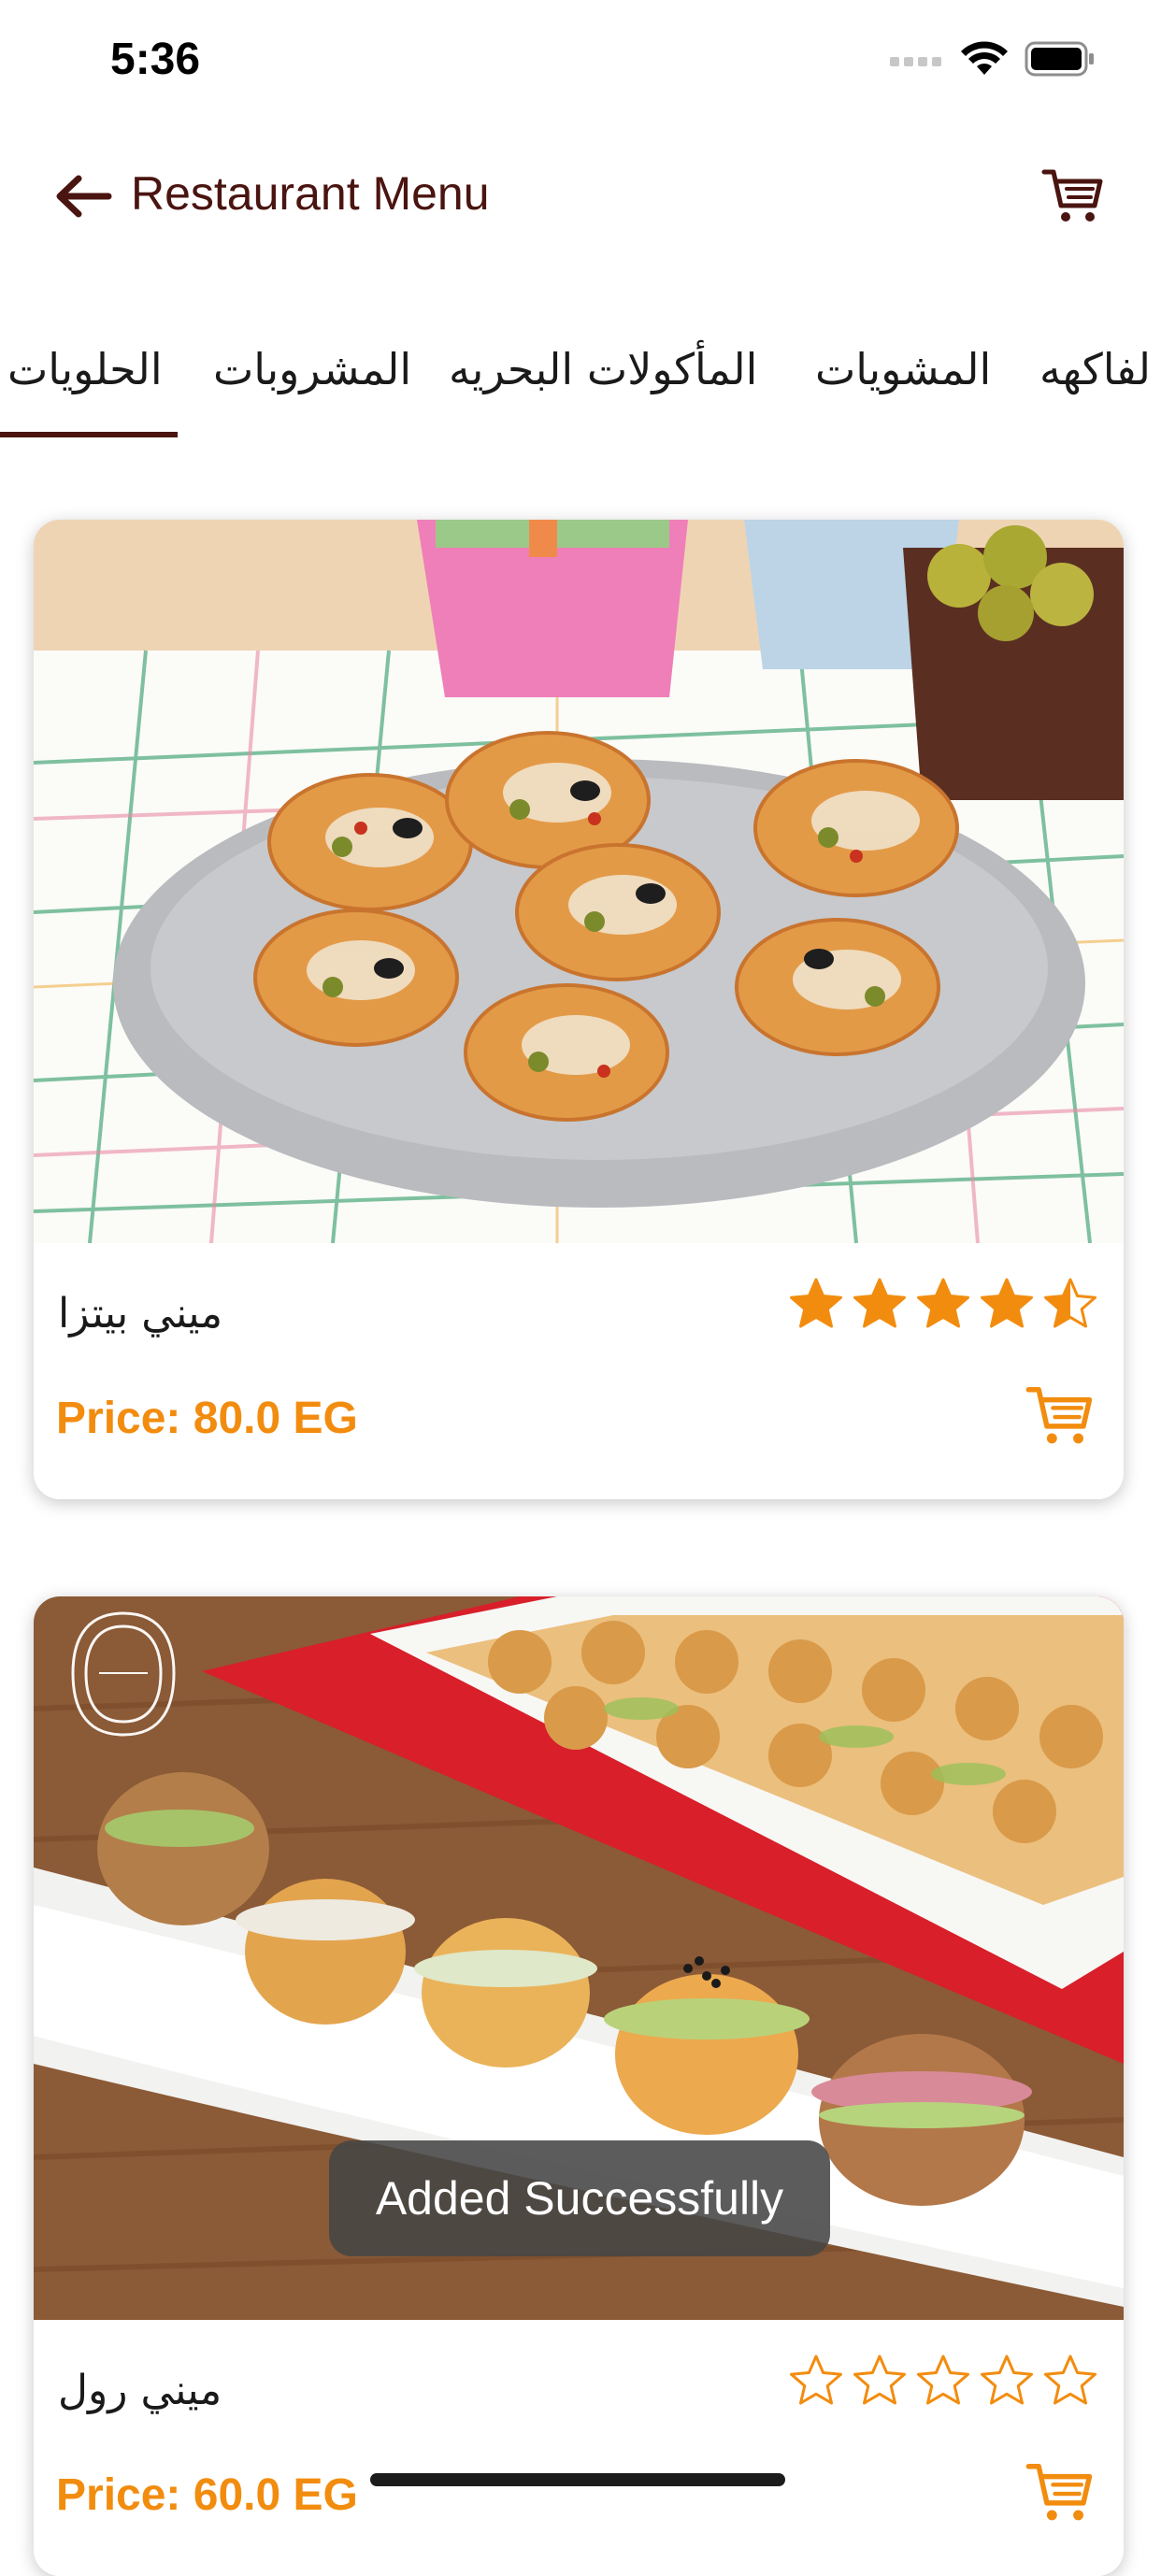  I want to click on tab-drinks: المشروبات, so click(312, 369).